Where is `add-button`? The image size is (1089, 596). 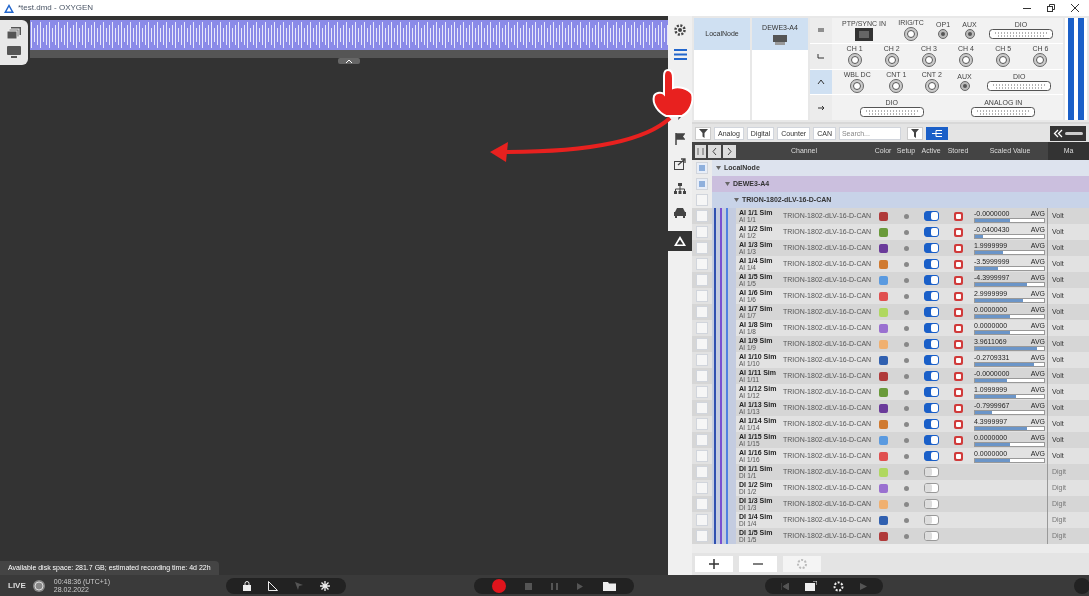 add-button is located at coordinates (714, 564).